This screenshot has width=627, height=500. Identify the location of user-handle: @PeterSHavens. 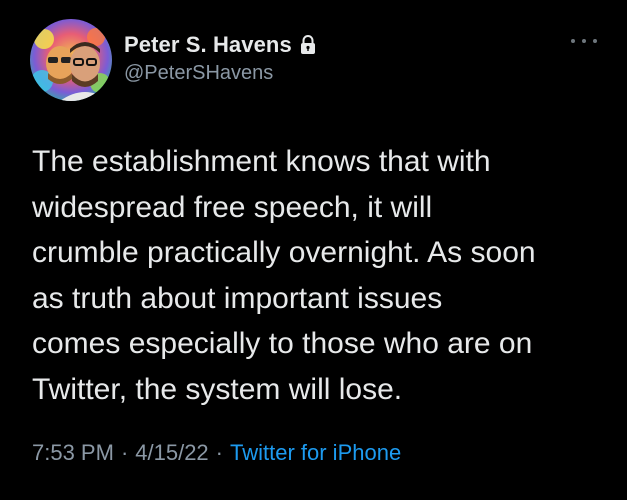
(220, 73).